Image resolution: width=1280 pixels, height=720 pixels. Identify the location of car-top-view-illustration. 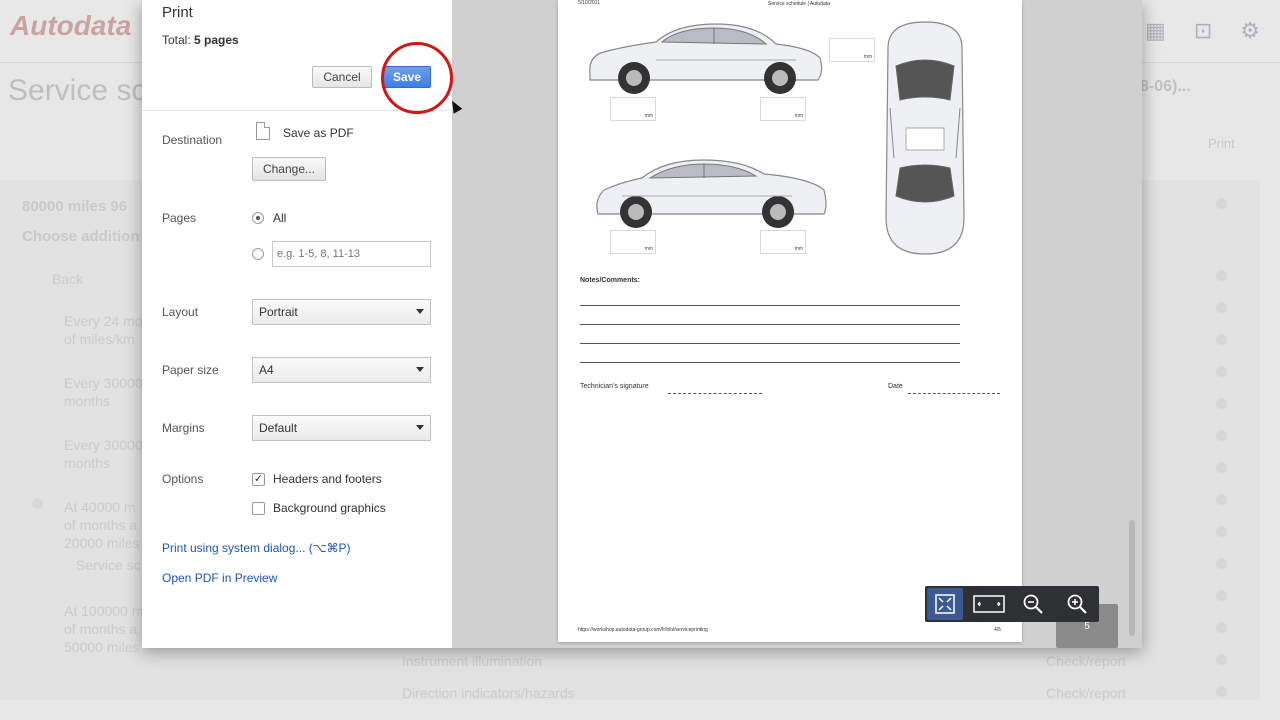
(925, 138).